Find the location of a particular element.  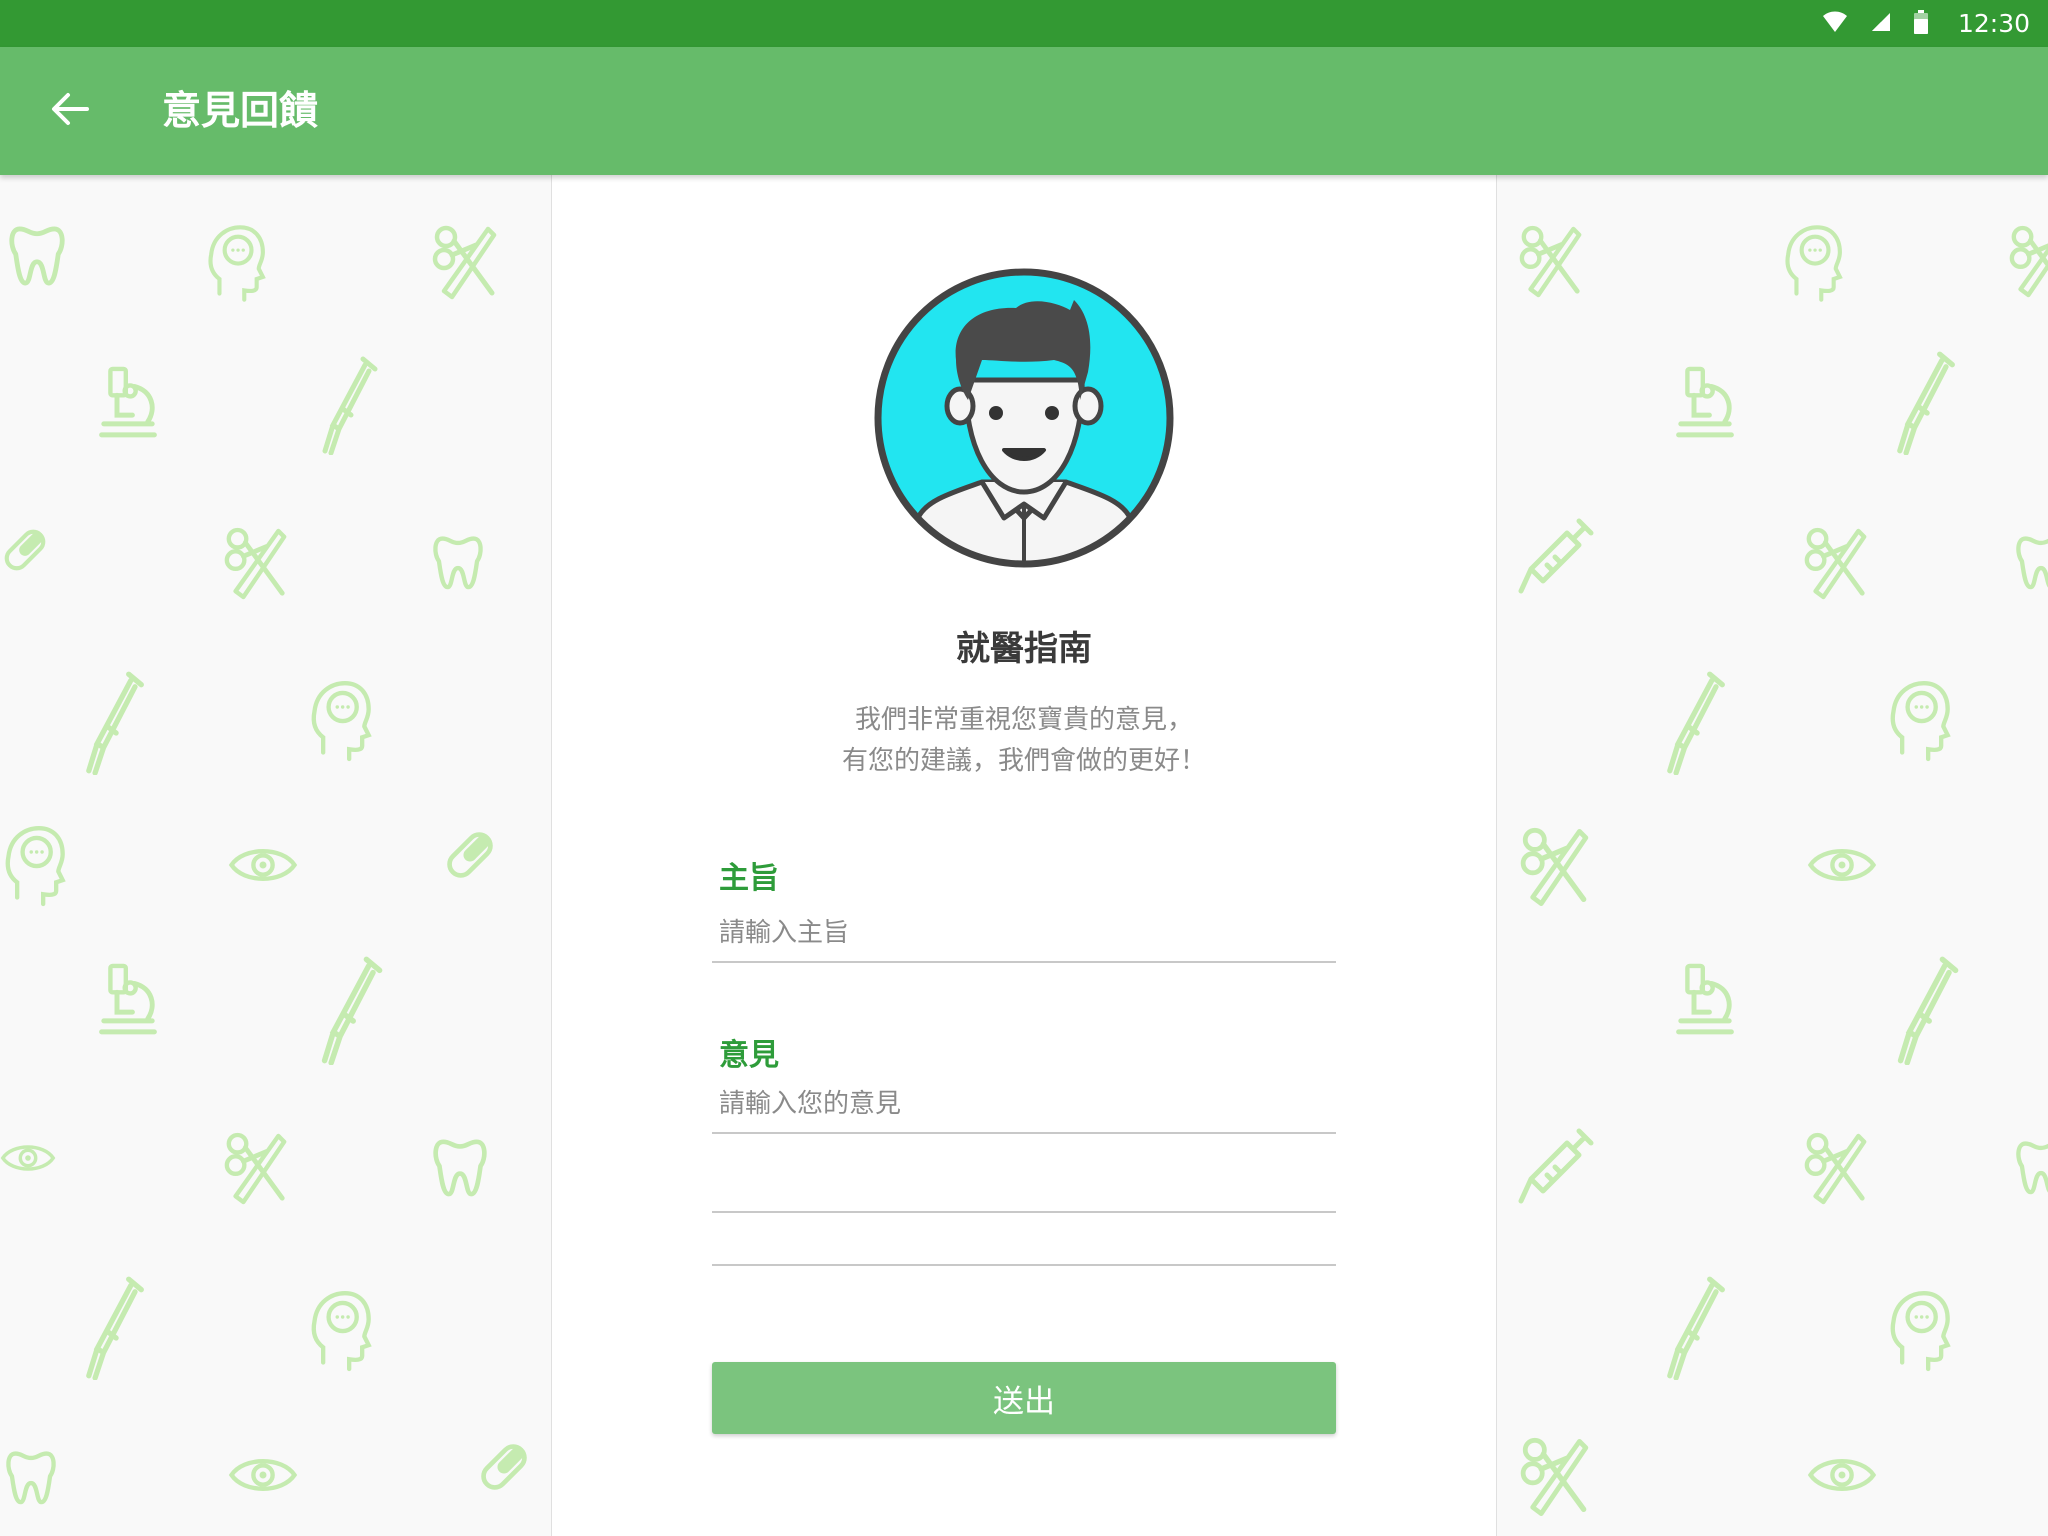

intro-line-2: 有您的建議，我們會做的更好！ is located at coordinates (1023, 761).